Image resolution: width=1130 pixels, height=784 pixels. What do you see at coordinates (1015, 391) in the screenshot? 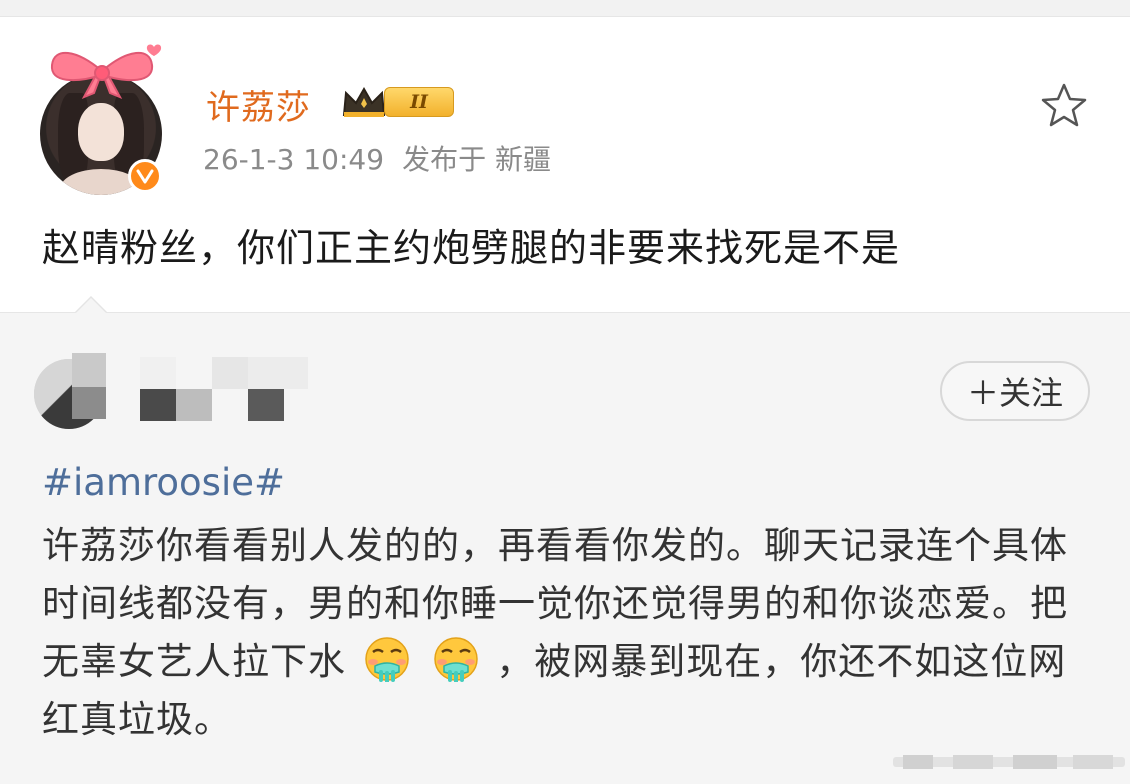
I see `follow-button: ＋关注` at bounding box center [1015, 391].